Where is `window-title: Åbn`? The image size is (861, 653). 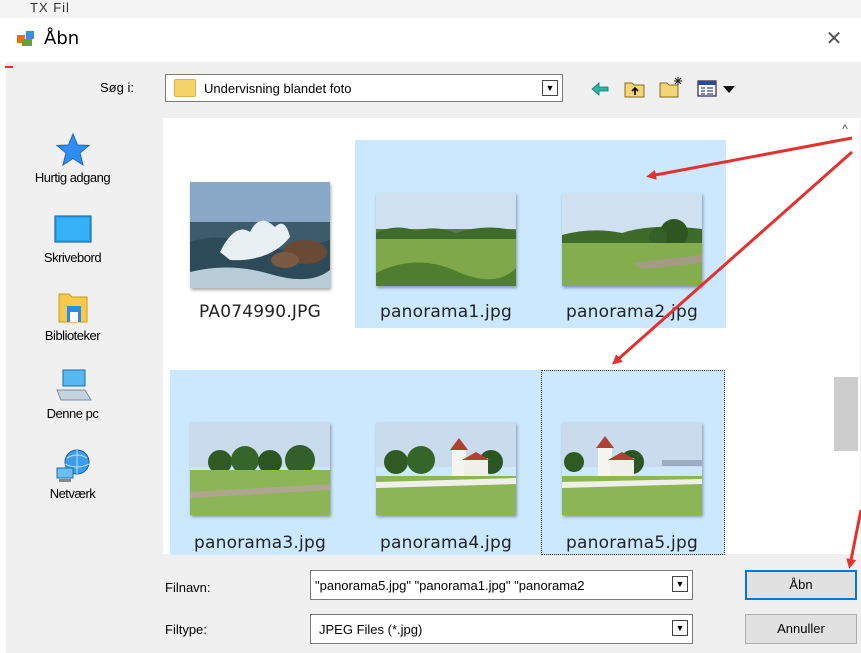 window-title: Åbn is located at coordinates (62, 38).